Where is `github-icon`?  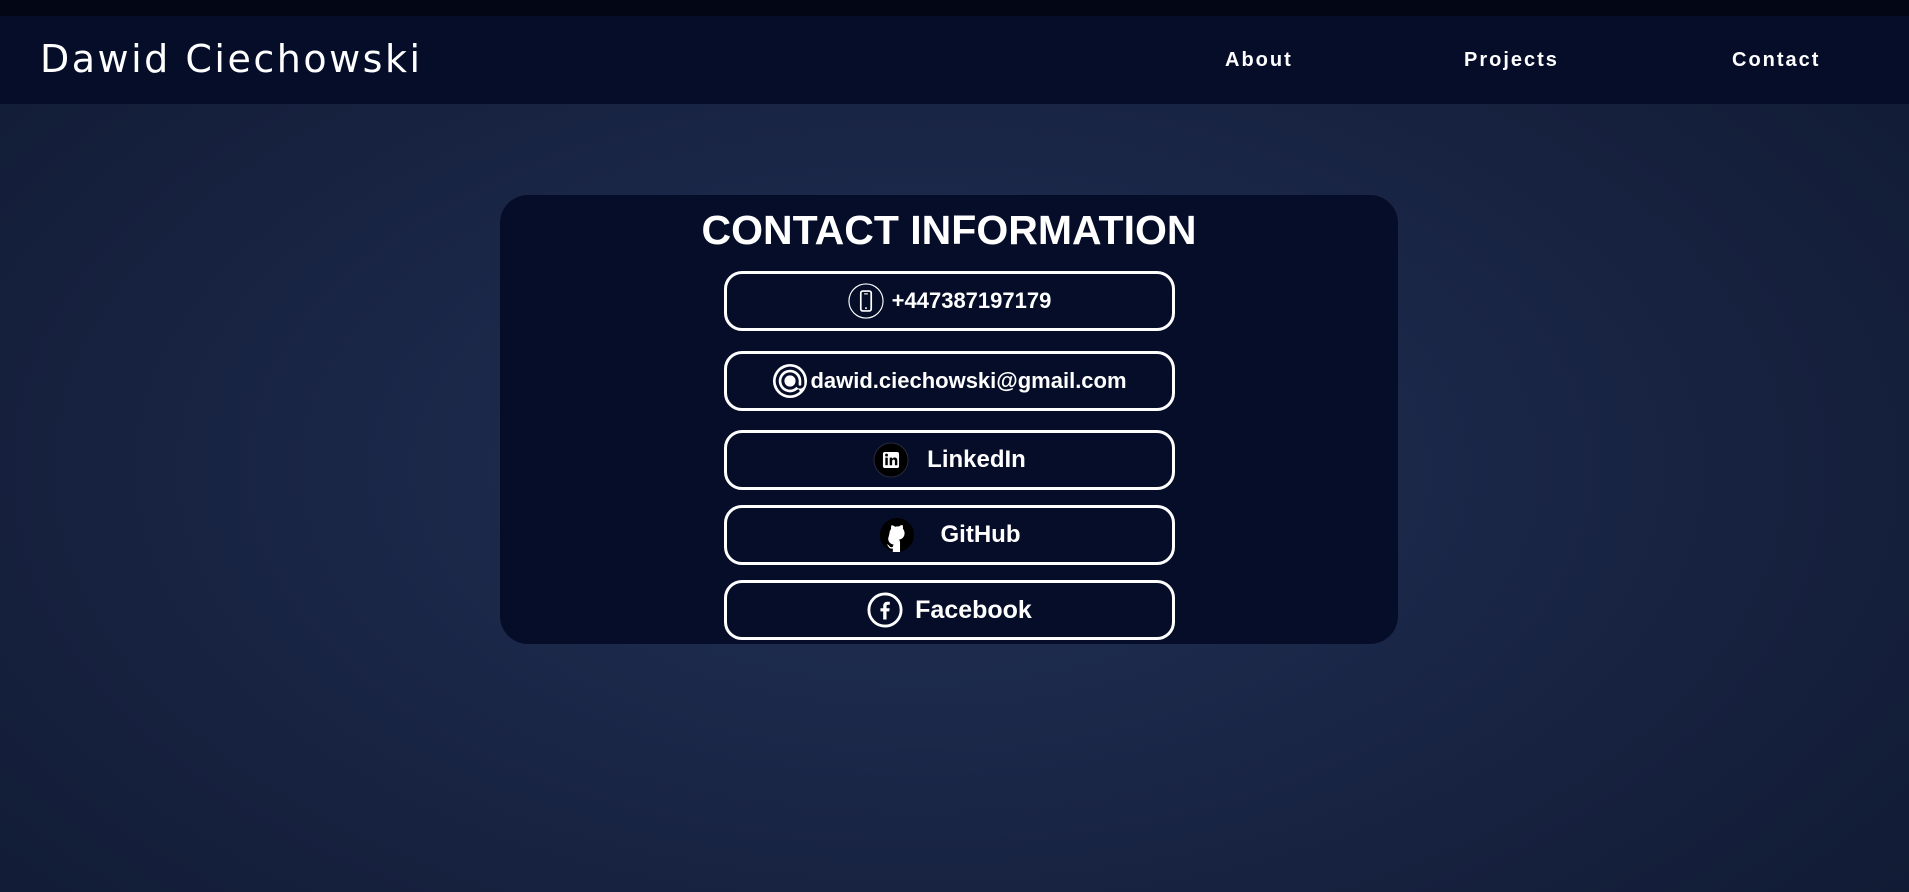
github-icon is located at coordinates (897, 535).